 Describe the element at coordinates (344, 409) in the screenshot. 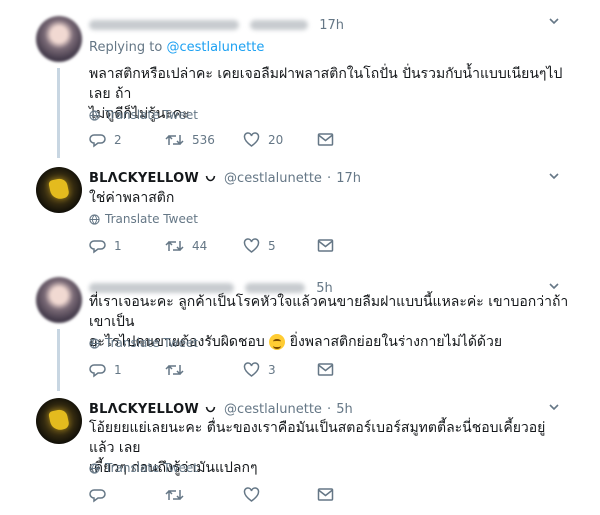

I see `tweet-time: 5h` at that location.